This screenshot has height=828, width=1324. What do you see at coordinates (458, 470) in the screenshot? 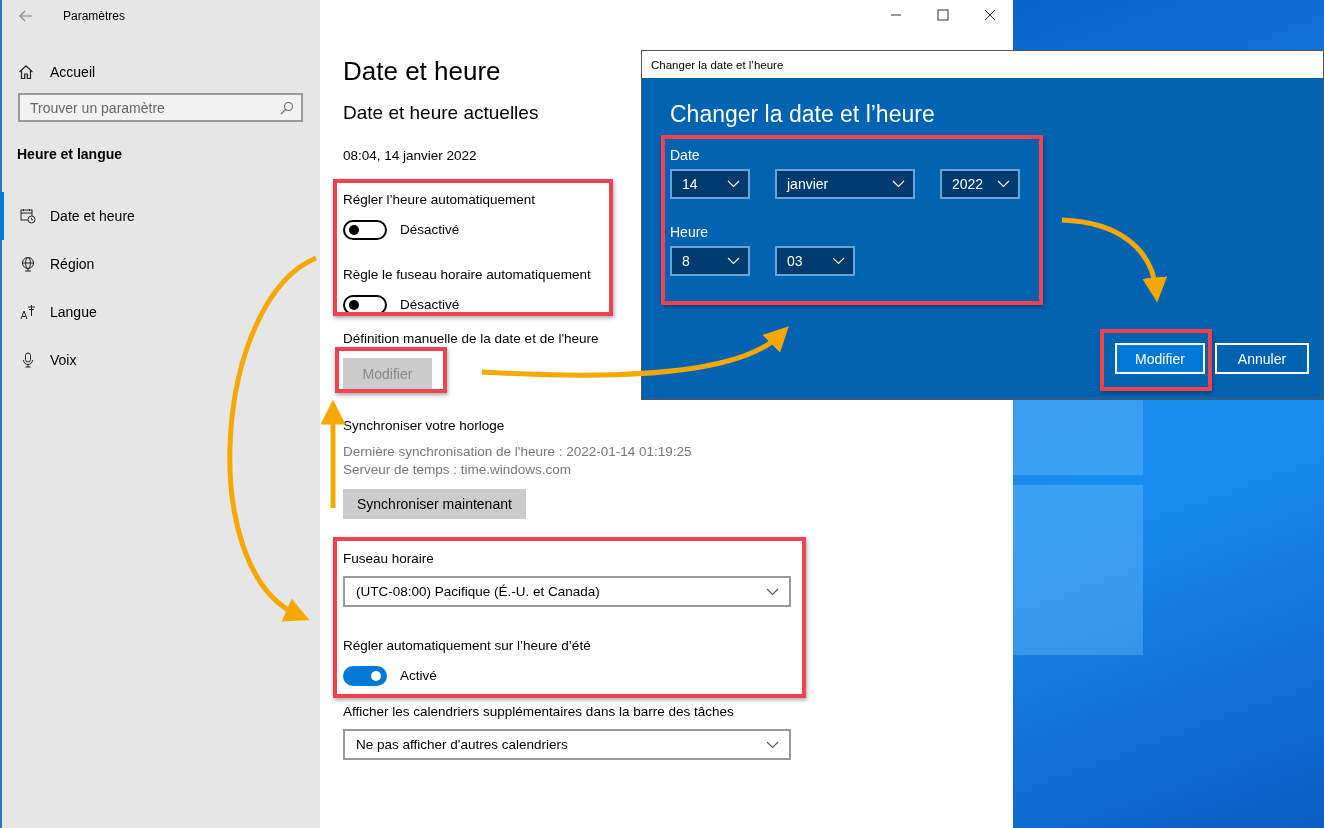
I see `time-server-text: Serveur de temps : time.windows.com` at bounding box center [458, 470].